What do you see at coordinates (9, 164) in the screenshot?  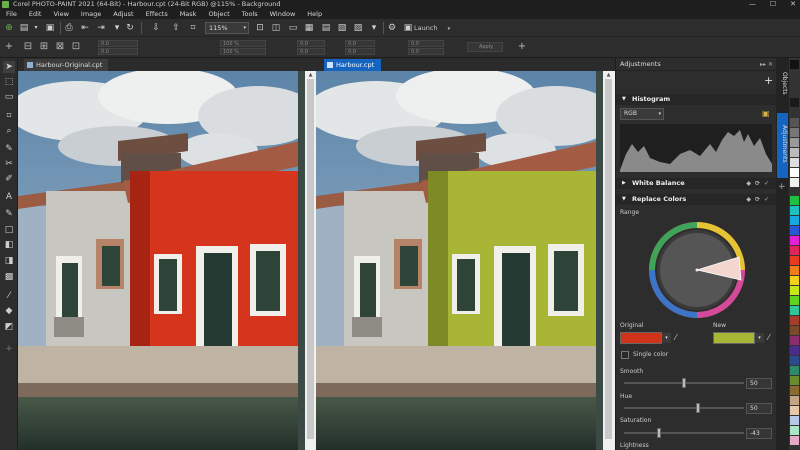 I see `retouch-tool-icon: ✂` at bounding box center [9, 164].